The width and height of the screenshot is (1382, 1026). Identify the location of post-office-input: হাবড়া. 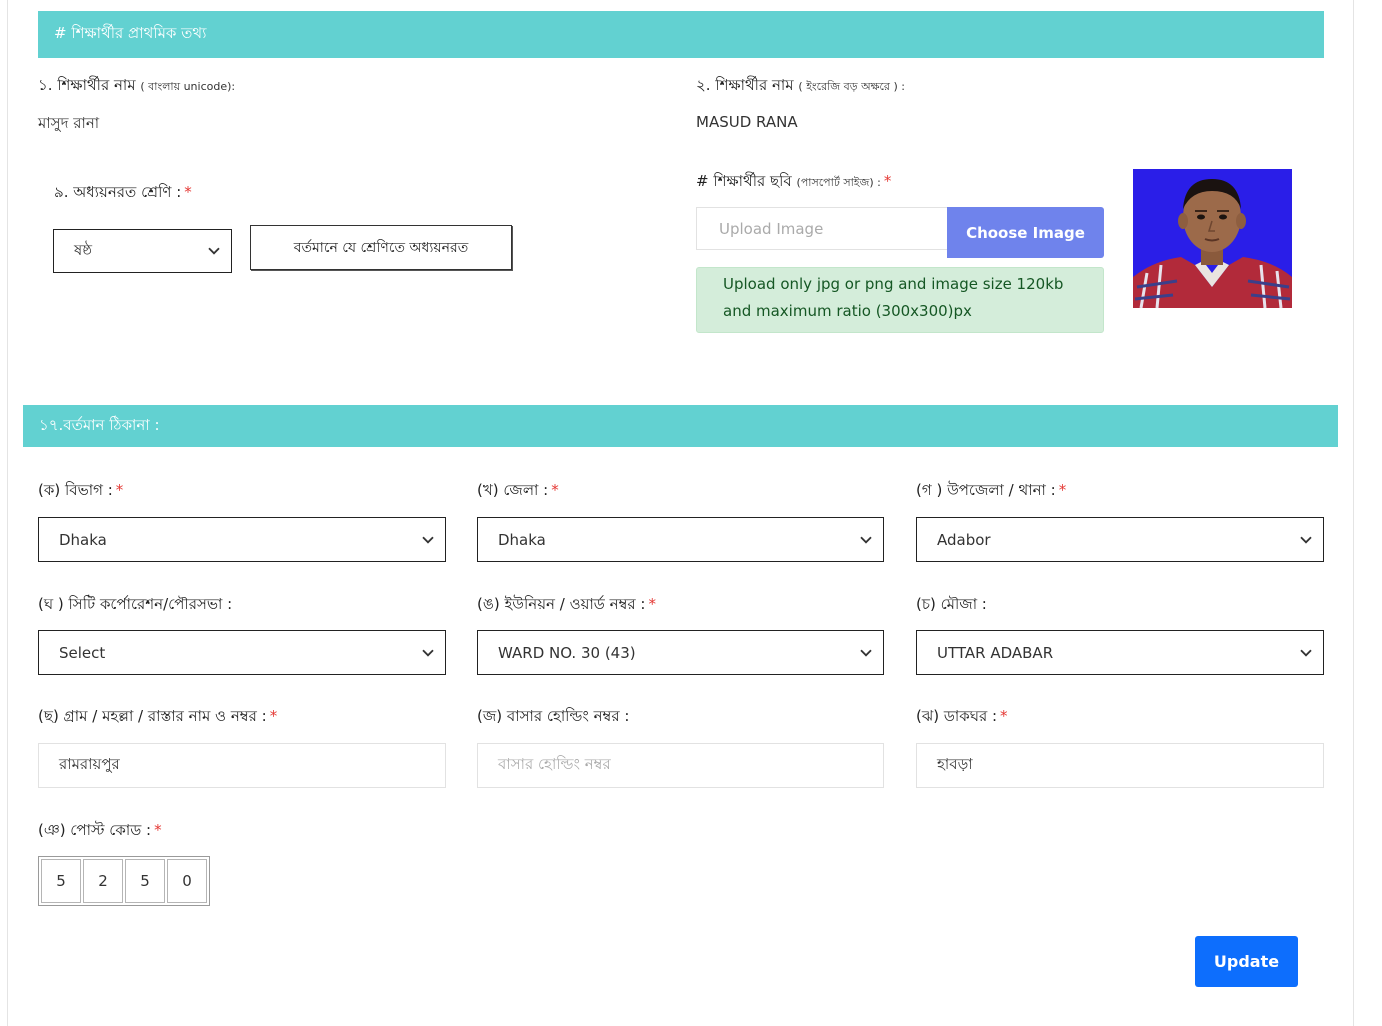
(1120, 765).